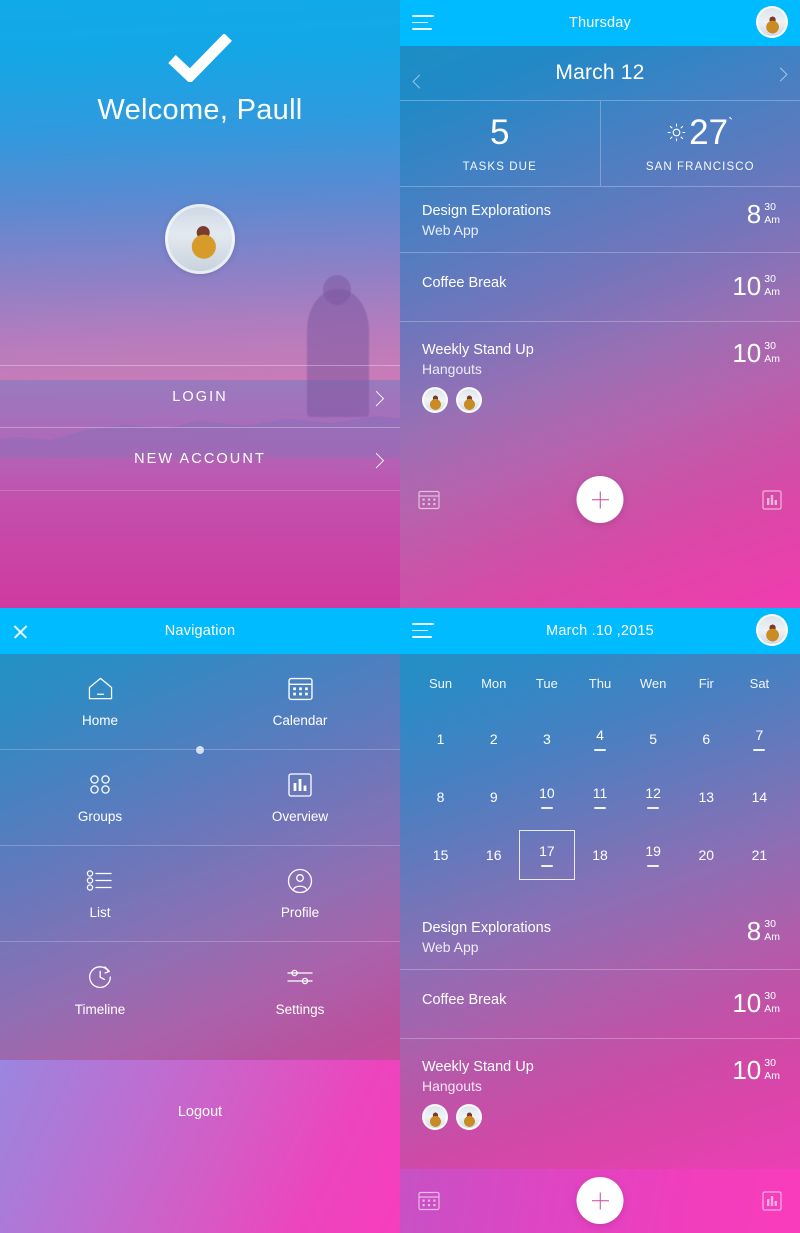  Describe the element at coordinates (200, 631) in the screenshot. I see `navigation-appbar: Navigation` at that location.